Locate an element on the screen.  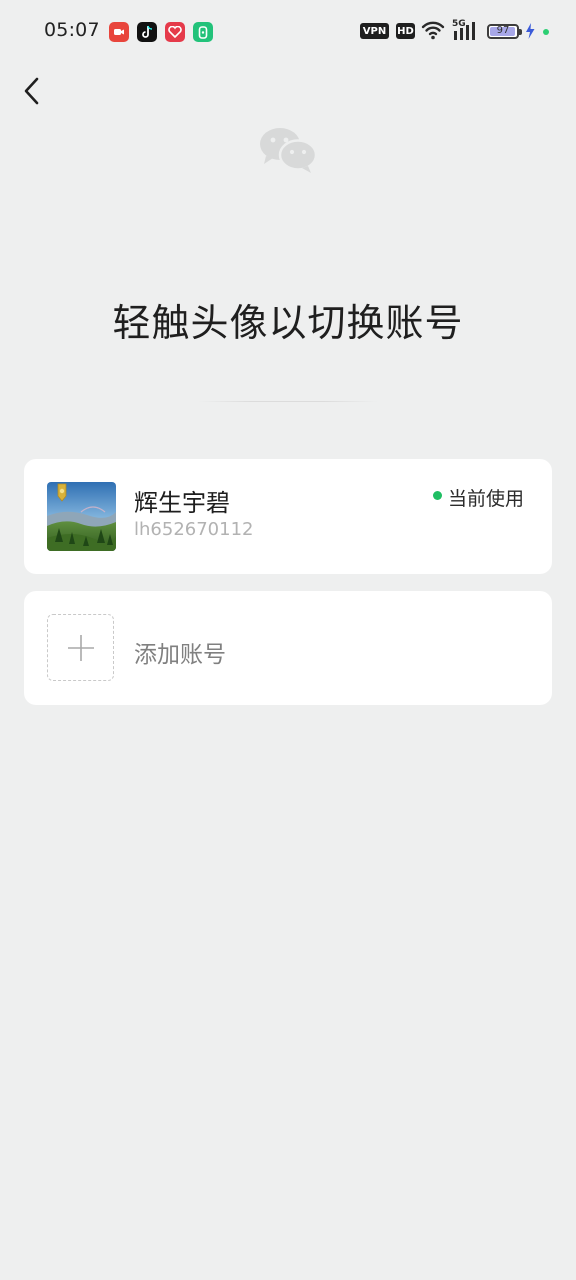
account-id: lh652670112 is located at coordinates (194, 529).